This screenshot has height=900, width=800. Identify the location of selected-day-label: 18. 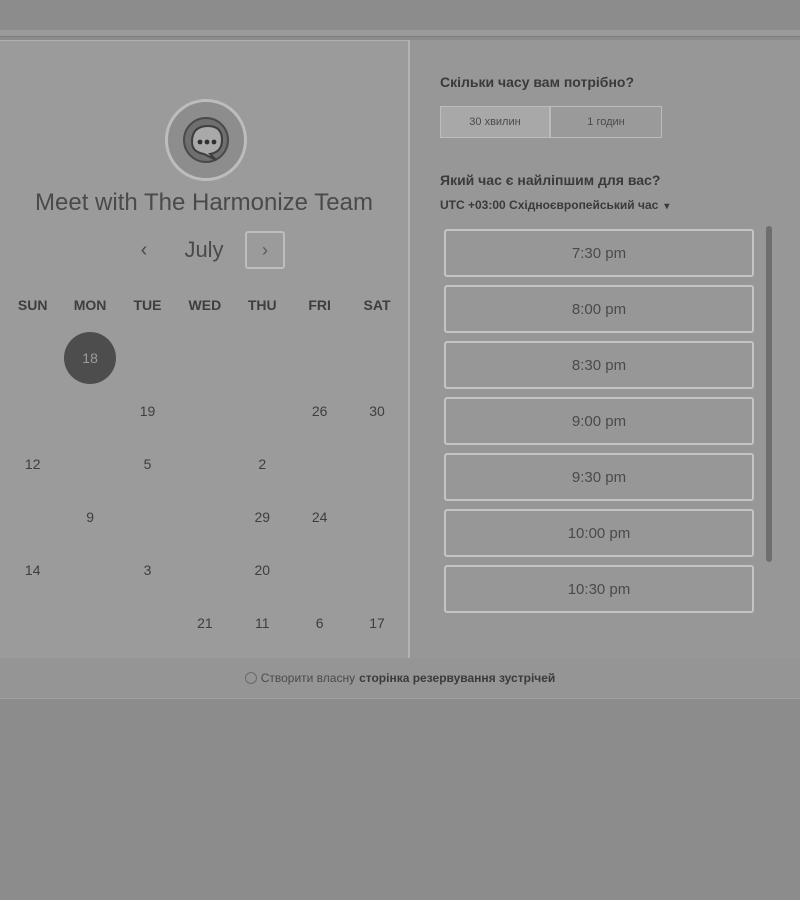
(90, 357).